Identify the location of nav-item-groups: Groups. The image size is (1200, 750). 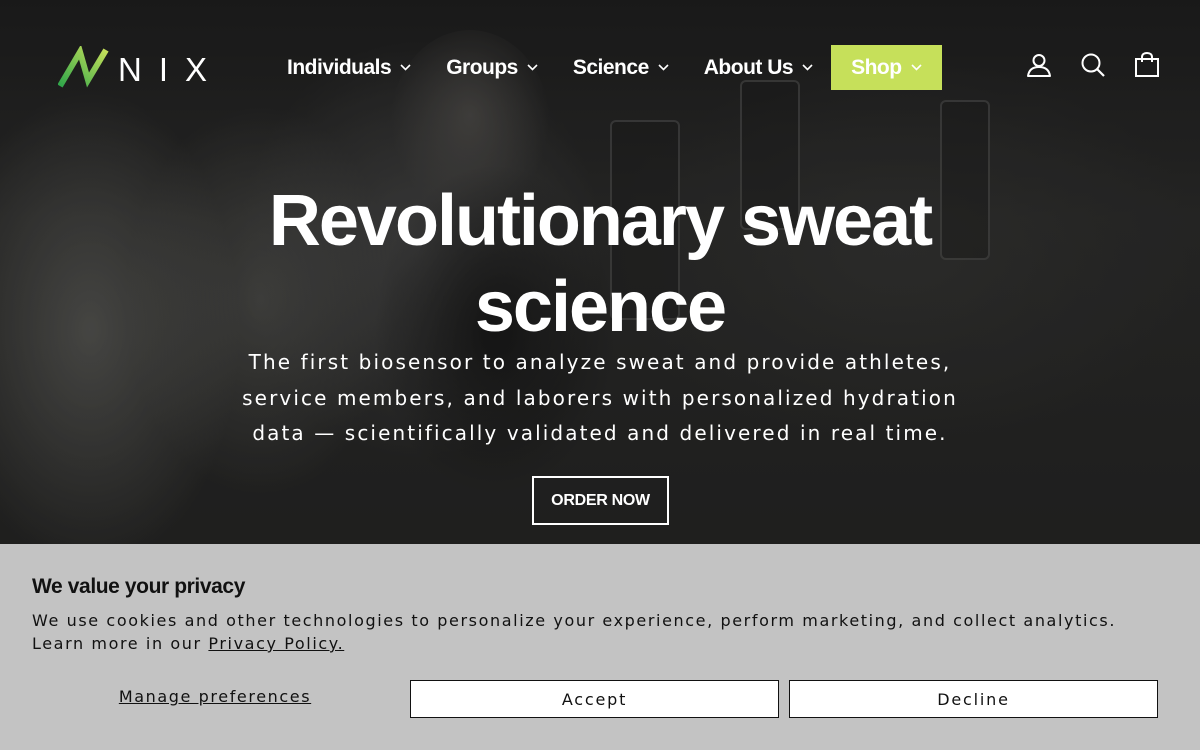
(492, 67).